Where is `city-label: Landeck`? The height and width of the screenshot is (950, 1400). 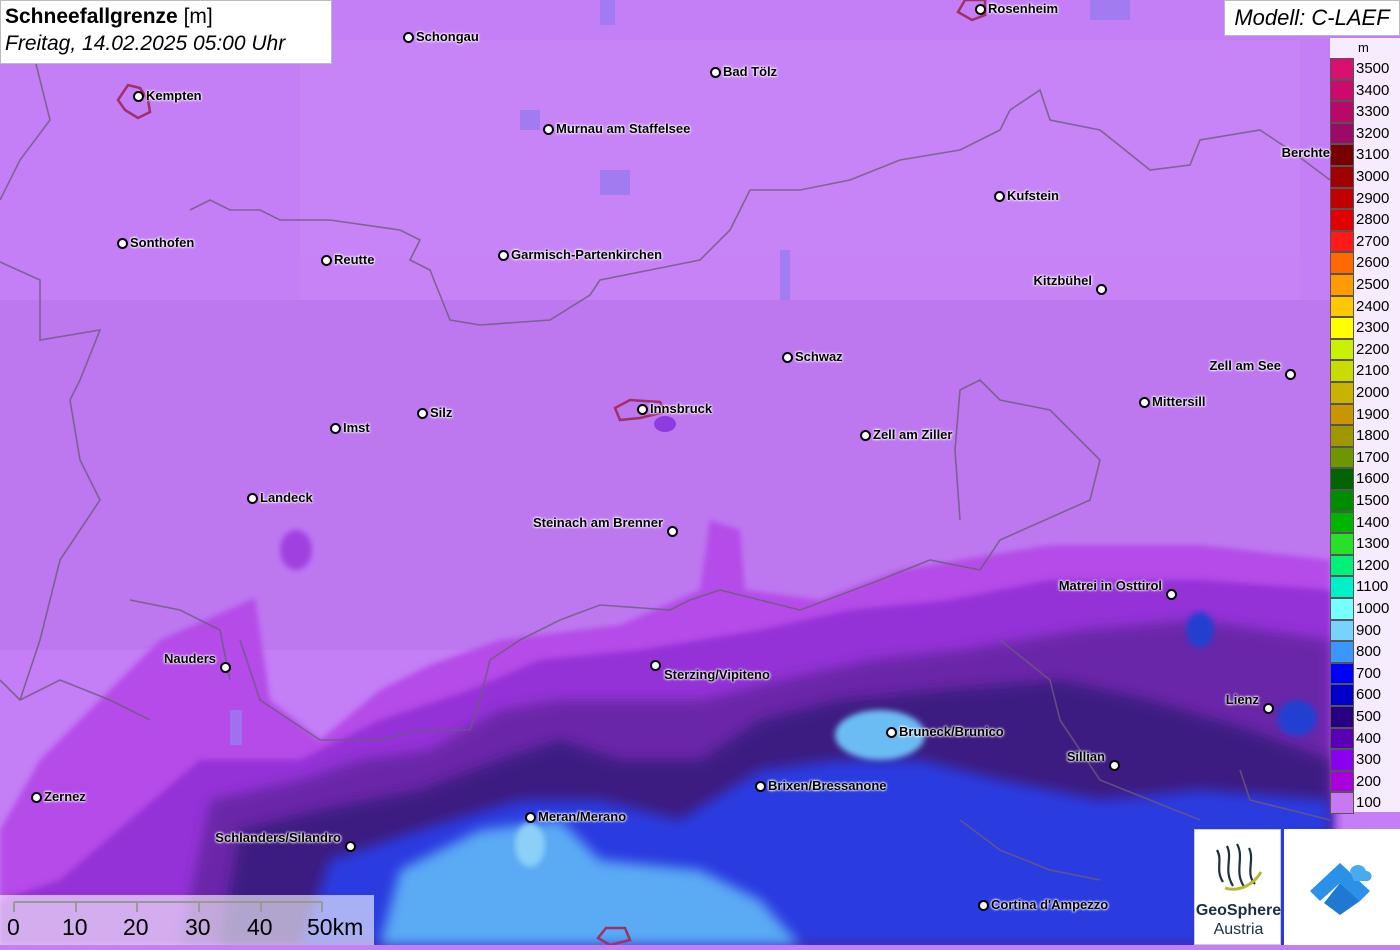 city-label: Landeck is located at coordinates (286, 497).